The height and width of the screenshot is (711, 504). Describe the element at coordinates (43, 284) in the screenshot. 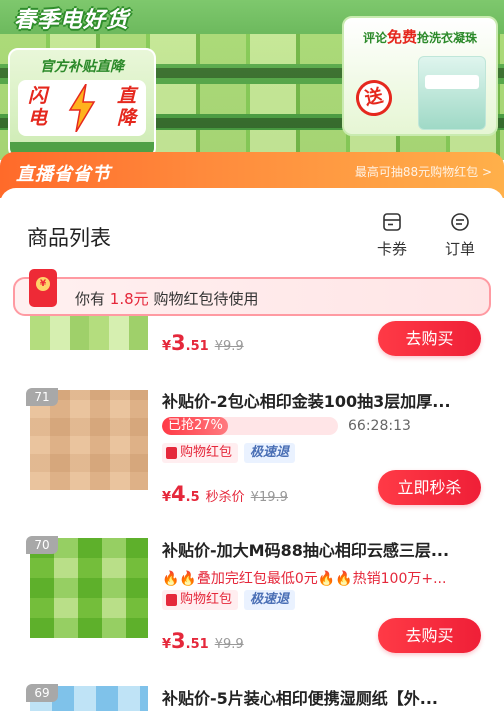

I see `yen-icon: ¥` at that location.